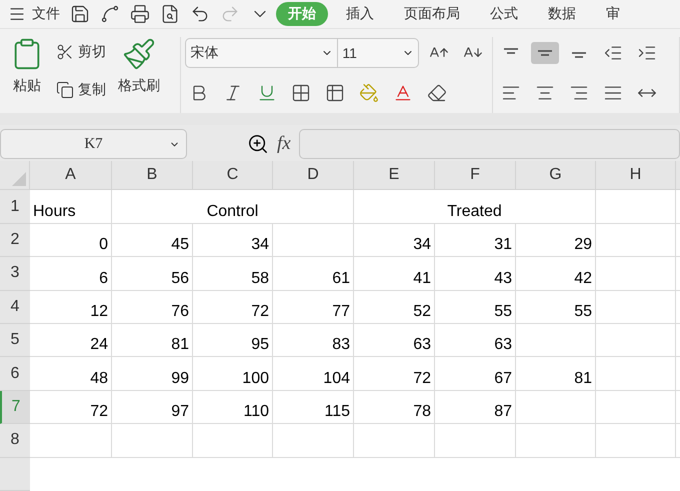  What do you see at coordinates (71, 241) in the screenshot?
I see `table-cell: 0` at bounding box center [71, 241].